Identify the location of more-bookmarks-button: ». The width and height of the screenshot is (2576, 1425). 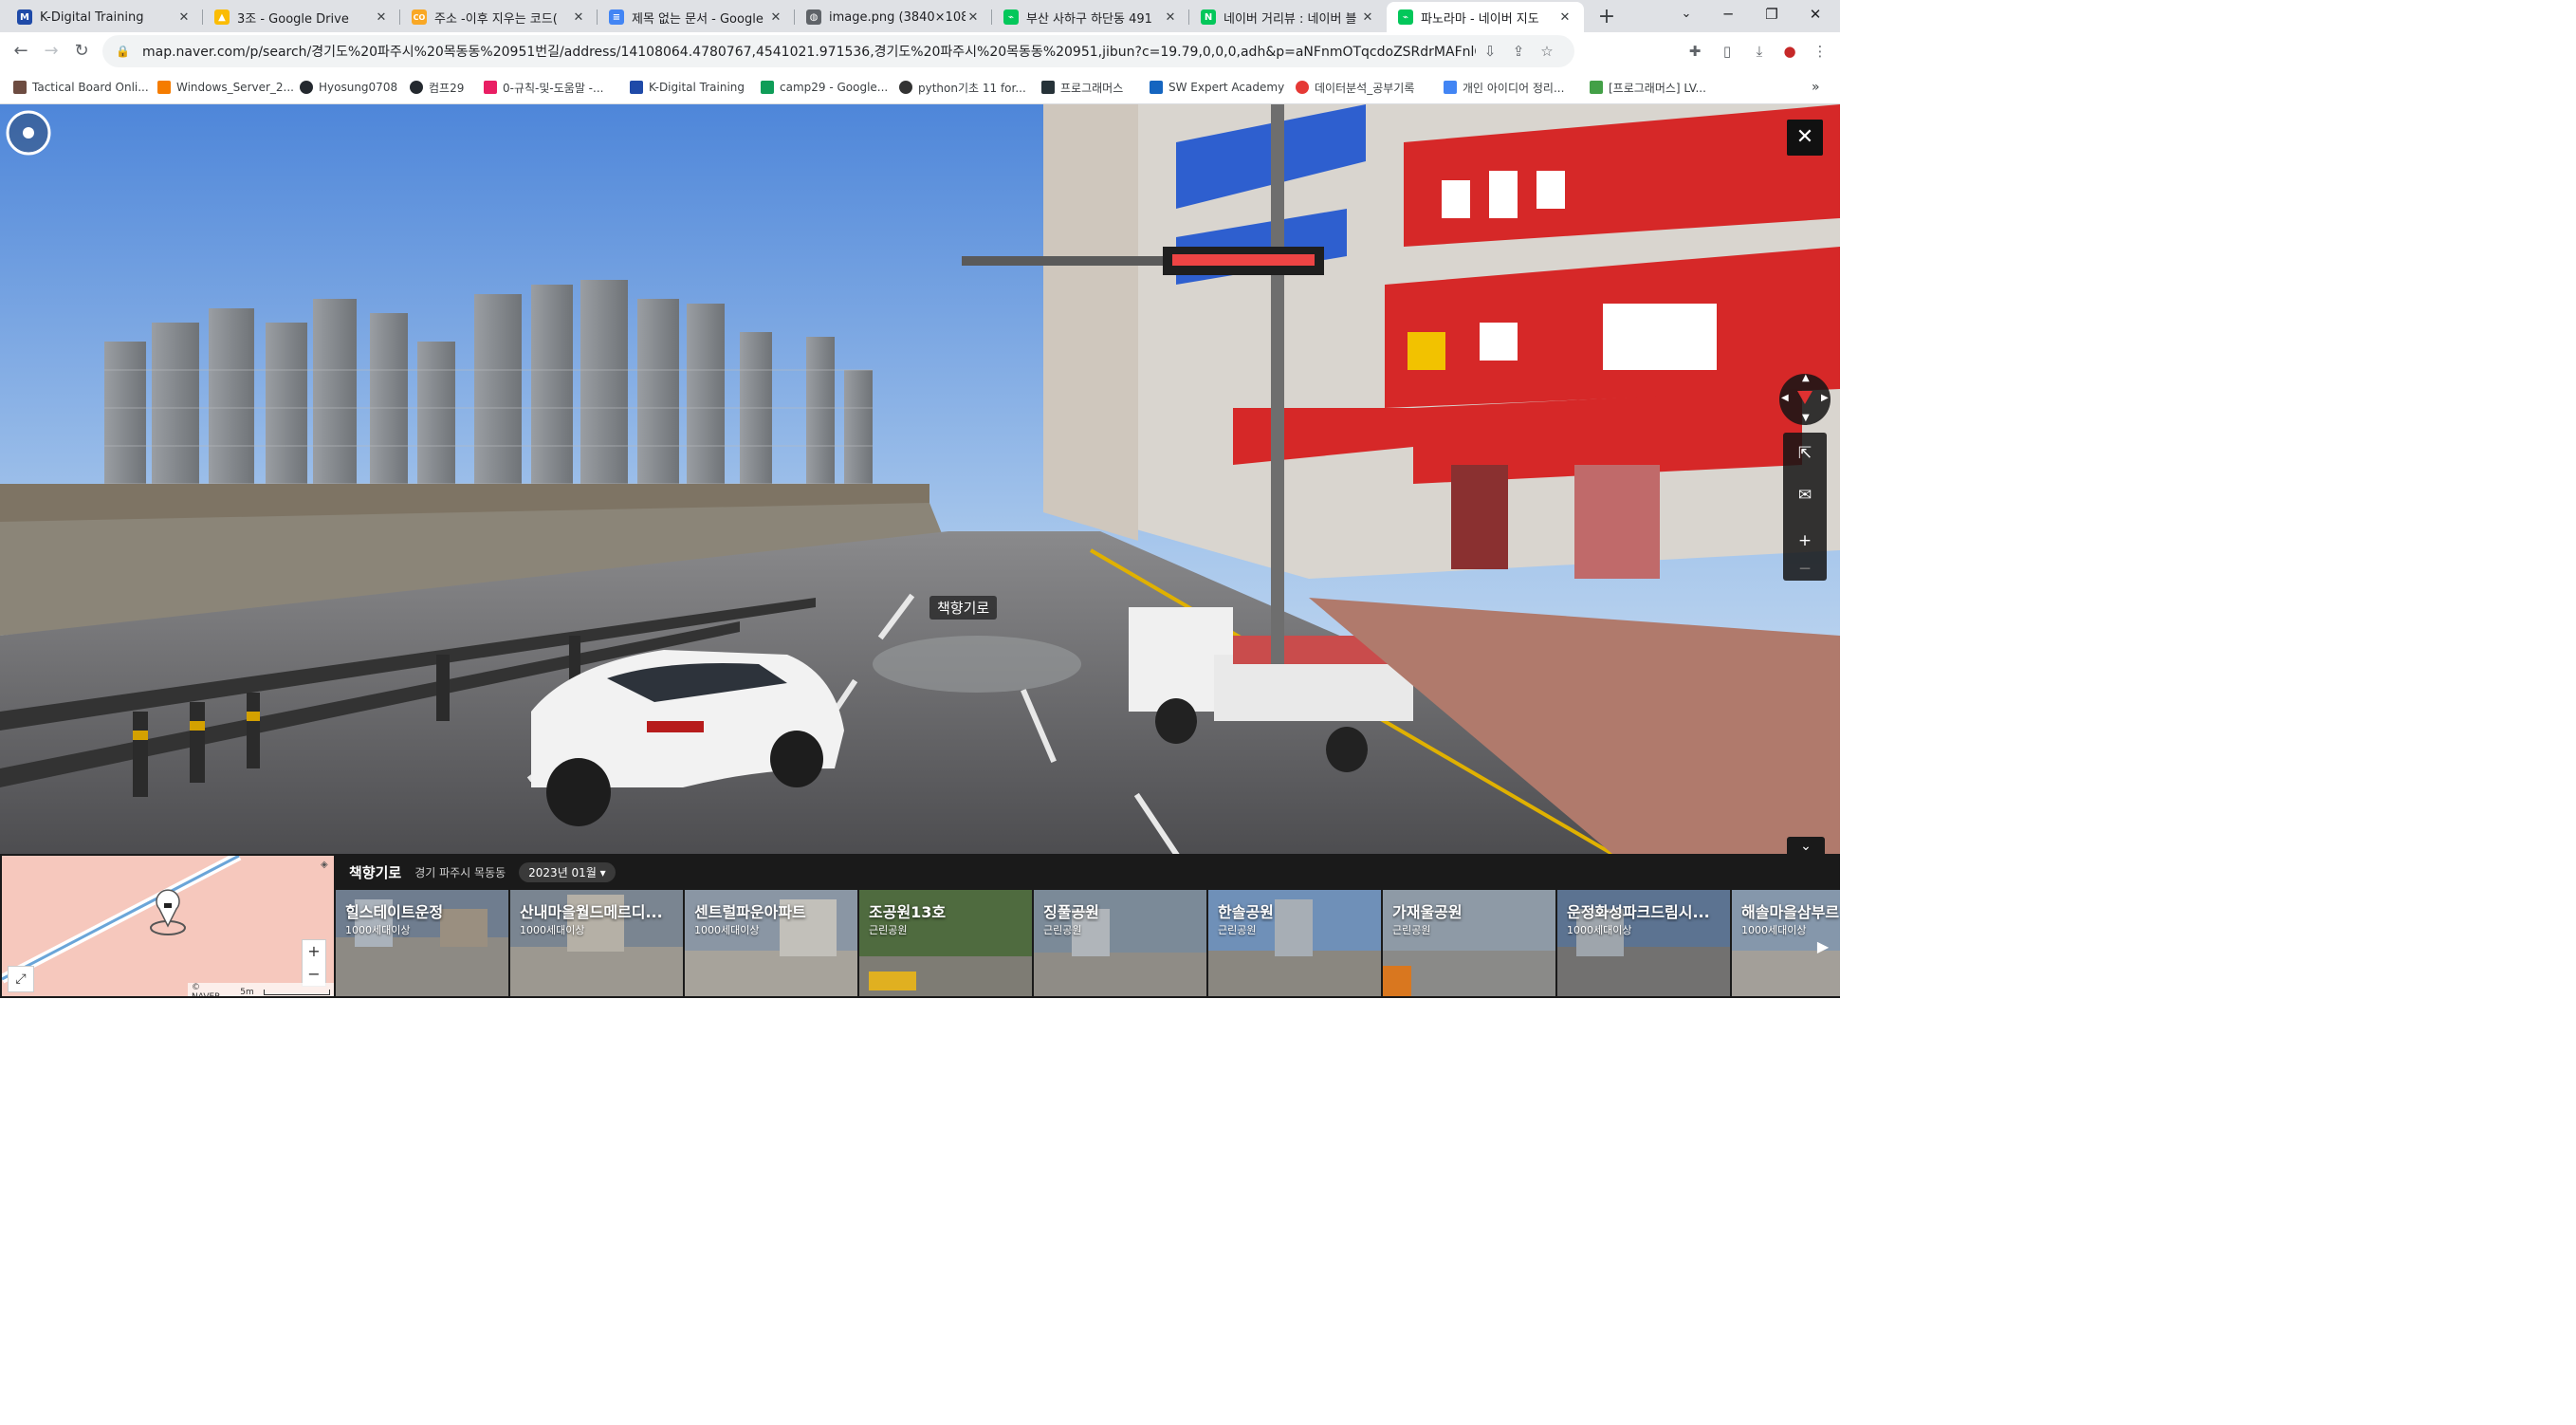
(1816, 87).